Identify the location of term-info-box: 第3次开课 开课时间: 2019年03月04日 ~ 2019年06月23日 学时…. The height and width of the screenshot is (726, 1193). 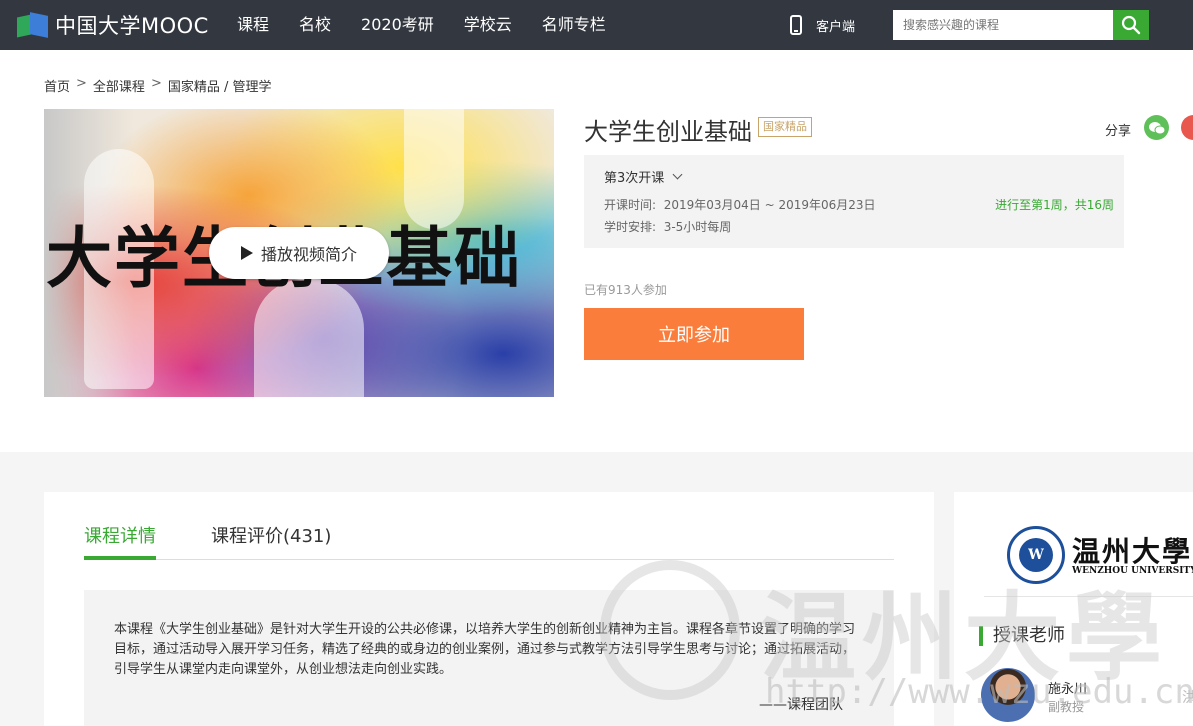
(854, 201).